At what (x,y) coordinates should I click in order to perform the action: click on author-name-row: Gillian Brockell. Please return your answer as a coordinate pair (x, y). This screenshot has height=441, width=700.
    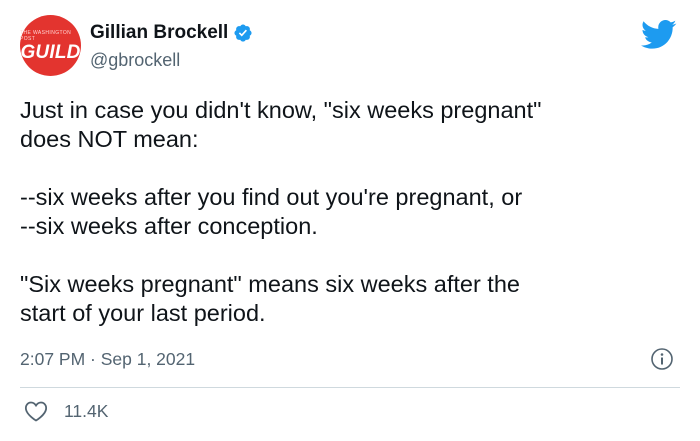
    Looking at the image, I should click on (171, 33).